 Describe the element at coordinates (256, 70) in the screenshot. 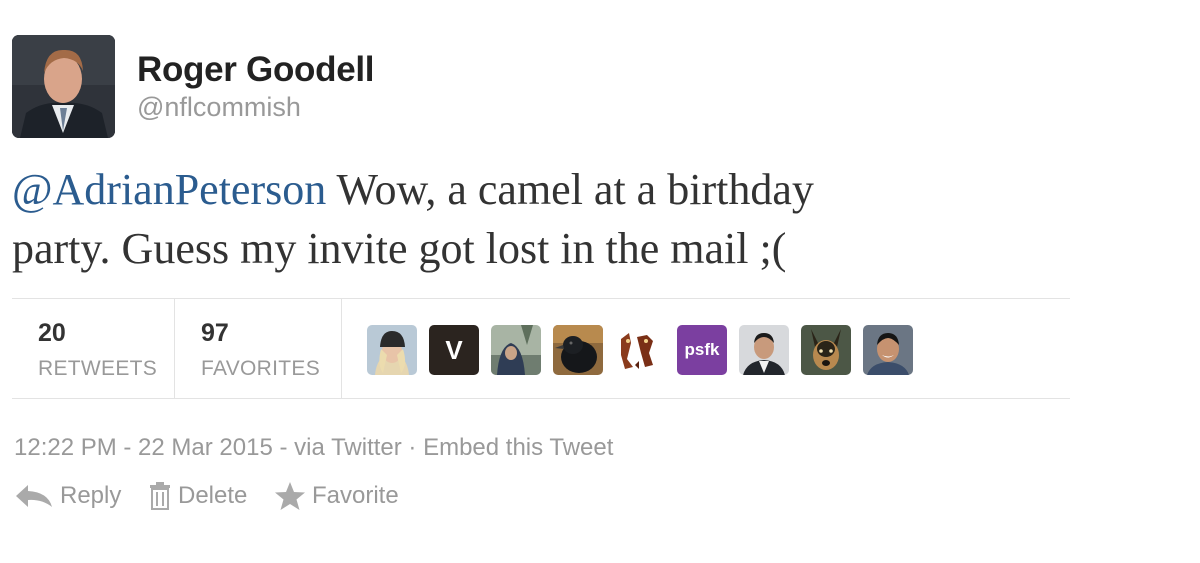

I see `author-name: Roger Goodell` at that location.